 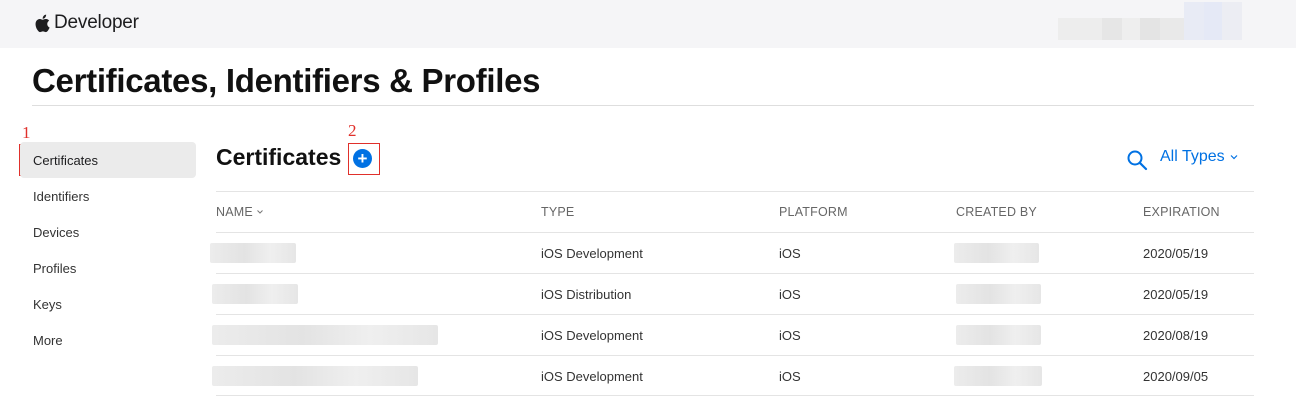 I want to click on sidebar-item-label: Profiles, so click(x=55, y=268).